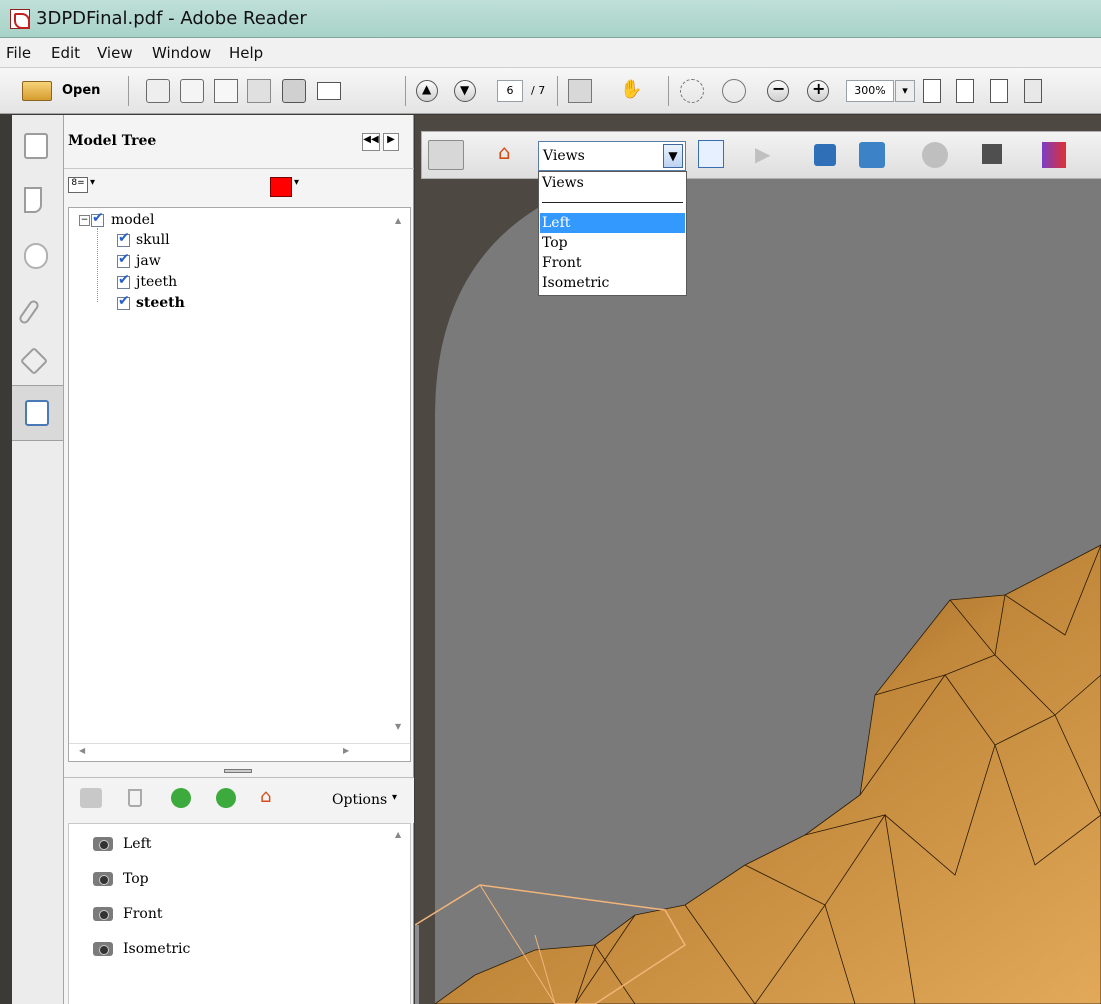  I want to click on combine-icon, so click(192, 91).